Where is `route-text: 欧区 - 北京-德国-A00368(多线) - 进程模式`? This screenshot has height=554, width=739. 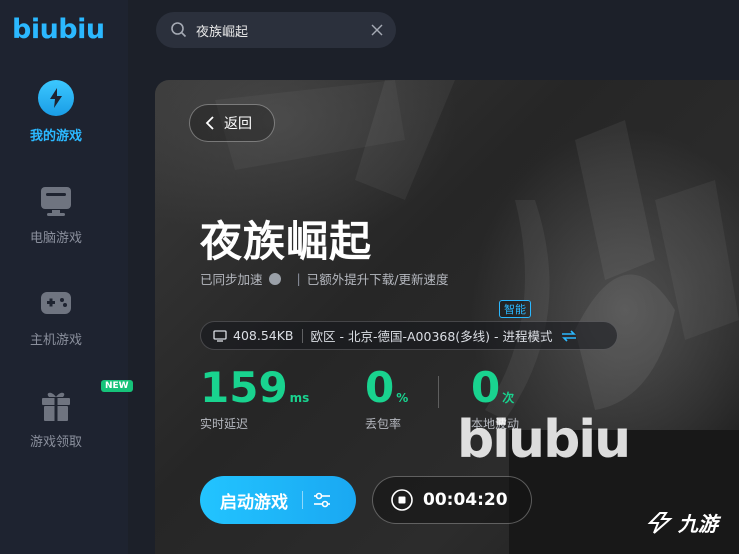
route-text: 欧区 - 北京-德国-A00368(多线) - 进程模式 is located at coordinates (431, 336).